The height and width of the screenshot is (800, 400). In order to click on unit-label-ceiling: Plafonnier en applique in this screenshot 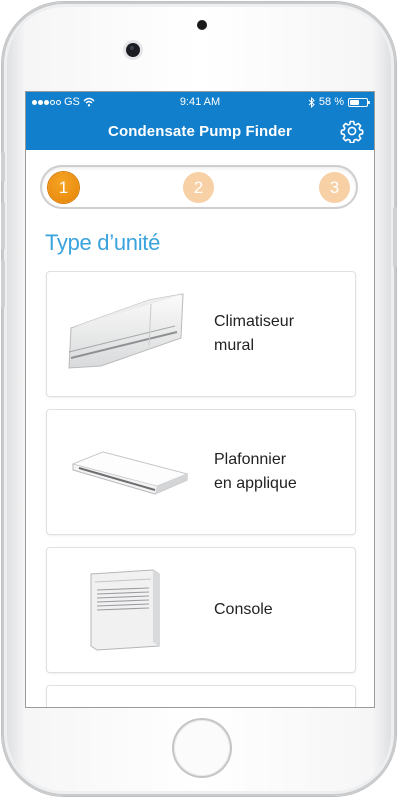, I will do `click(255, 471)`.